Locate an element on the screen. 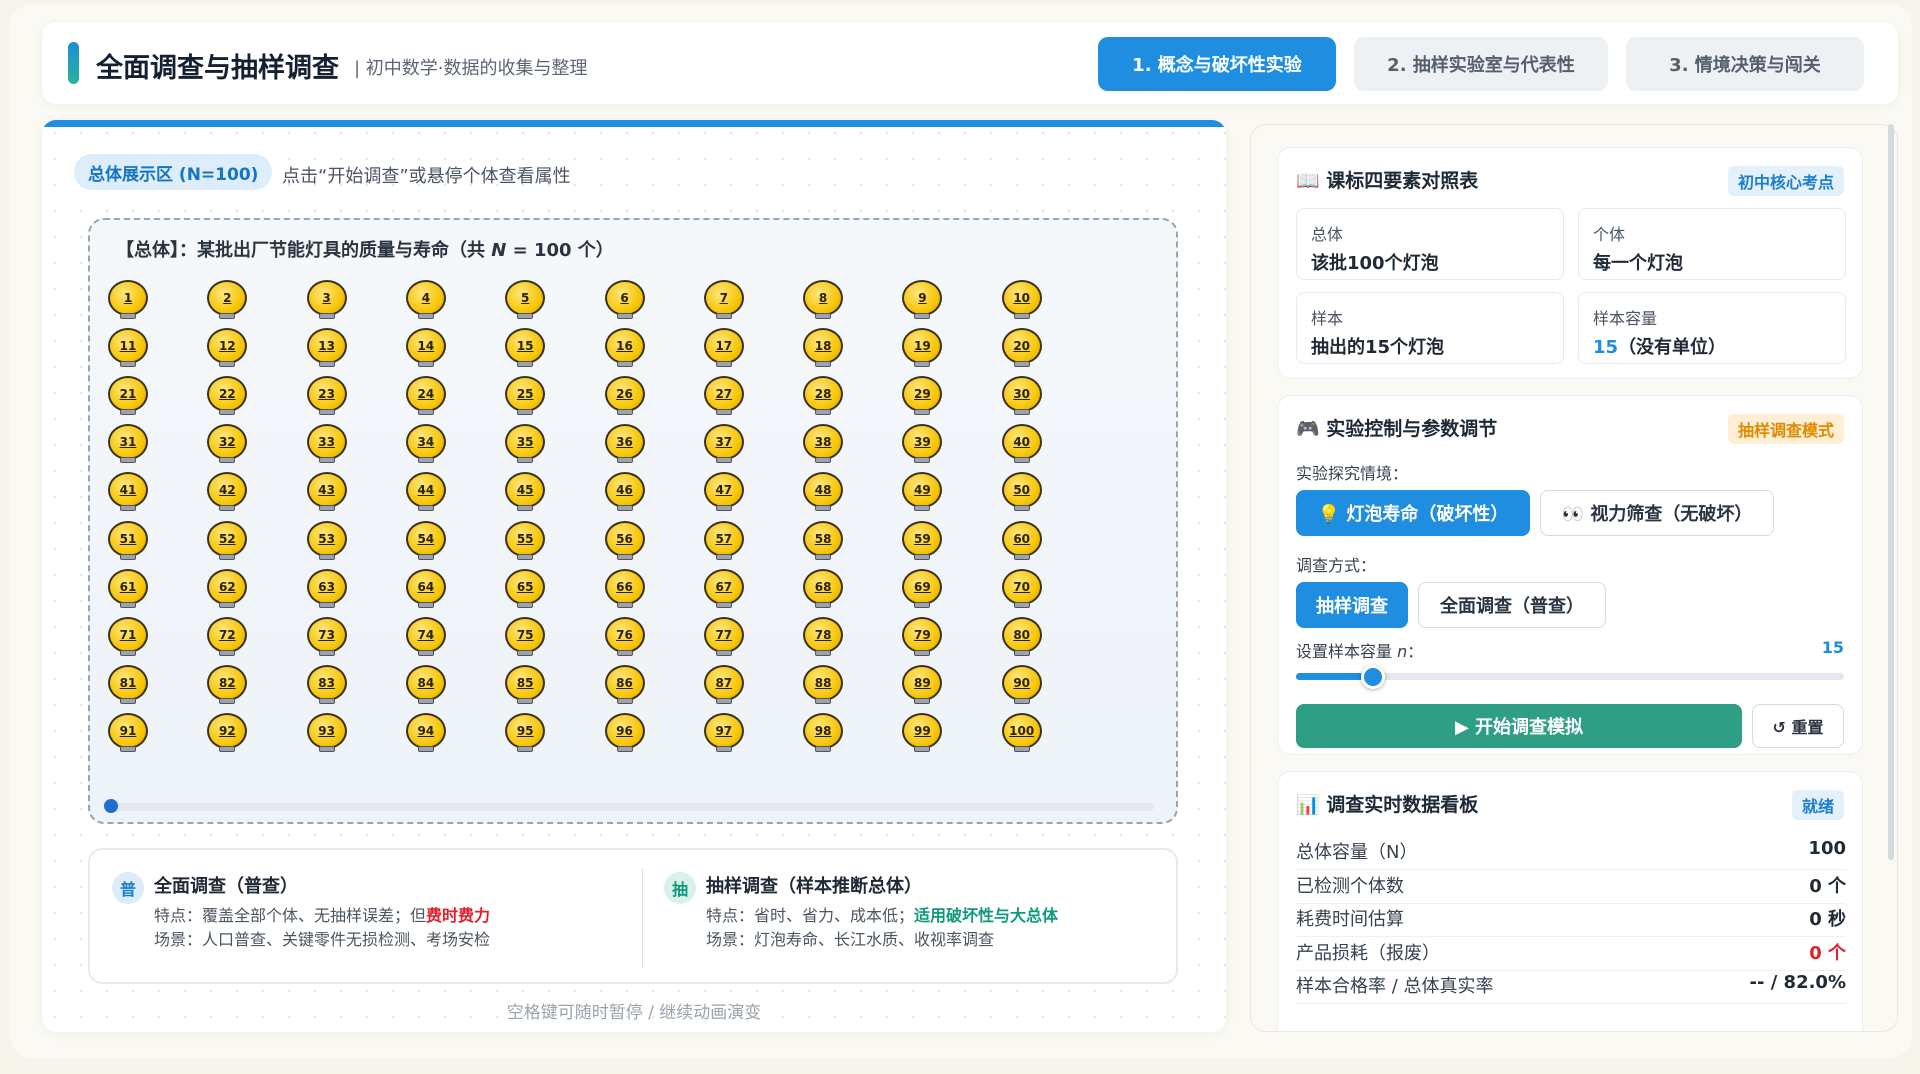 The image size is (1920, 1074). scene-bulb-button: 💡 灯泡寿命（破坏性） is located at coordinates (1413, 513).